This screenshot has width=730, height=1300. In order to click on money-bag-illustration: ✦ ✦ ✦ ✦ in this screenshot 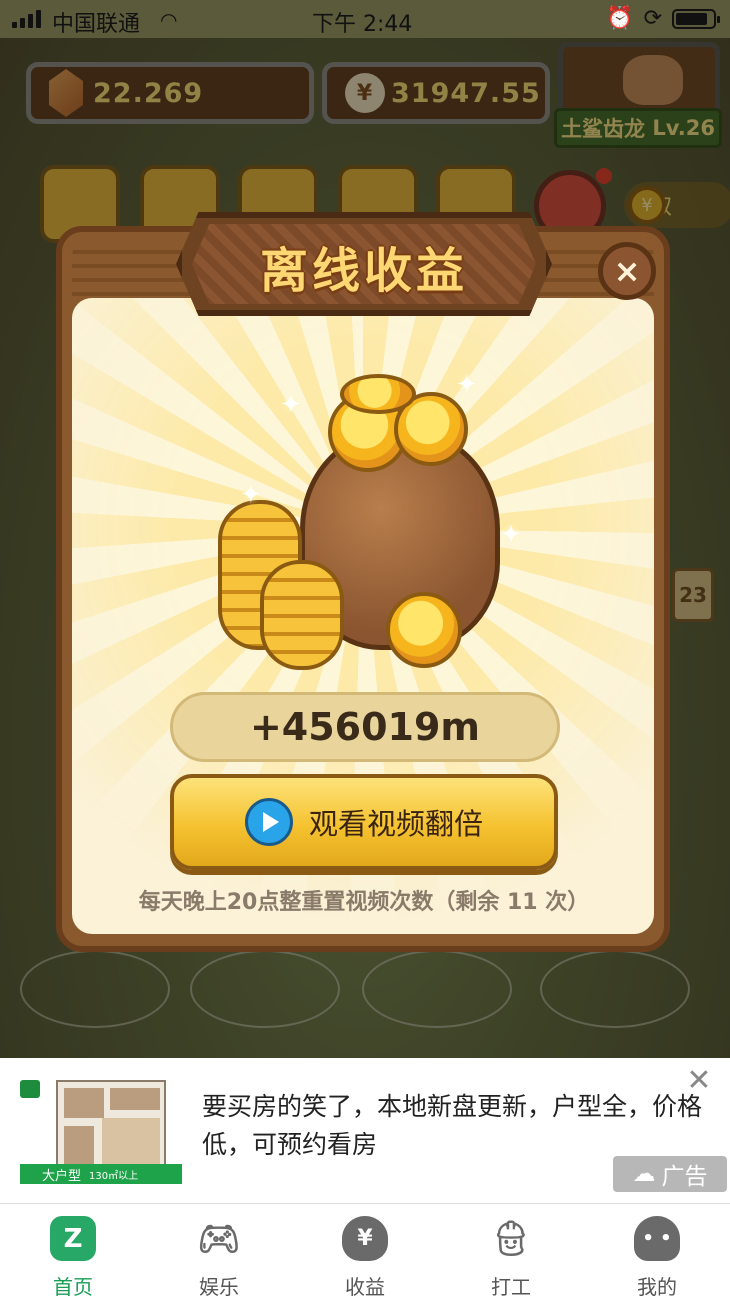, I will do `click(366, 525)`.